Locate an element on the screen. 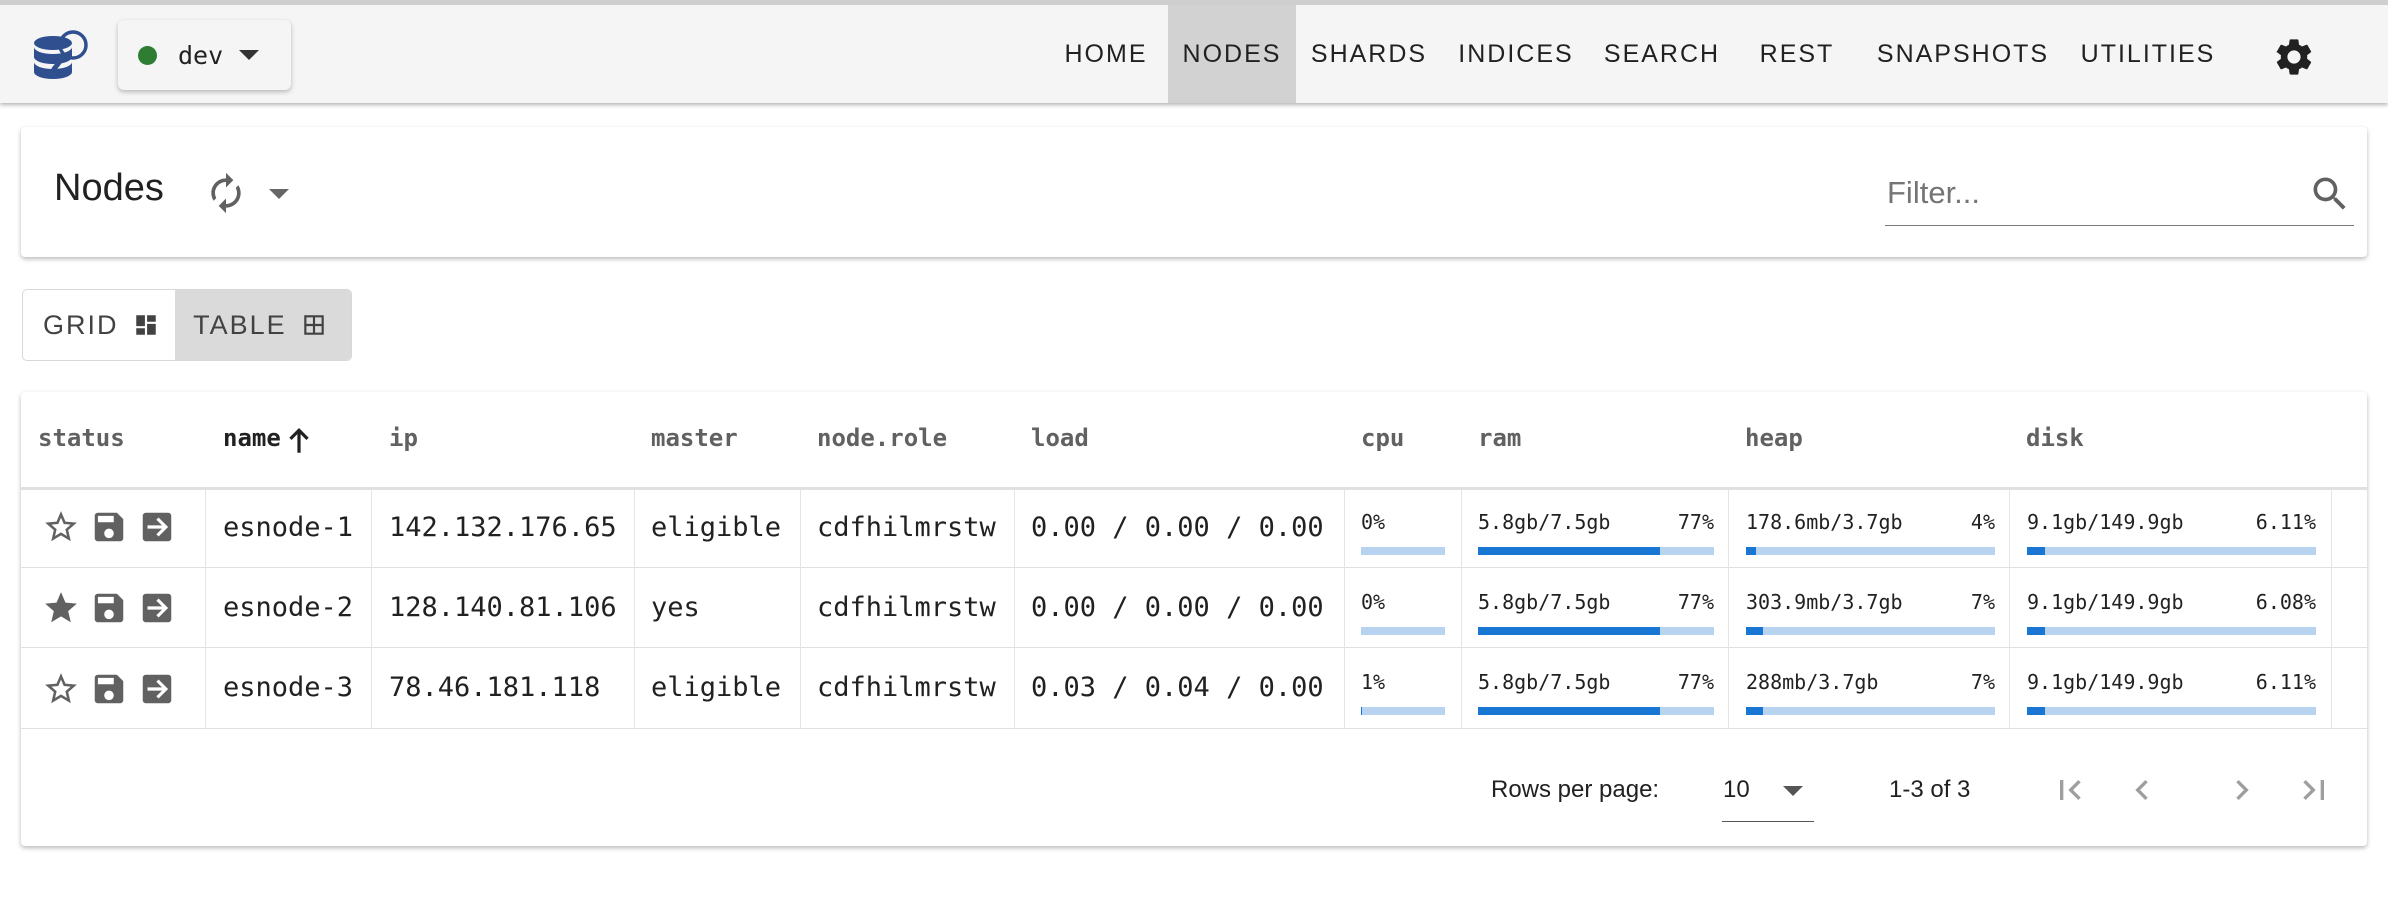 The image size is (2388, 902). cpu-percent: 0% is located at coordinates (1373, 602).